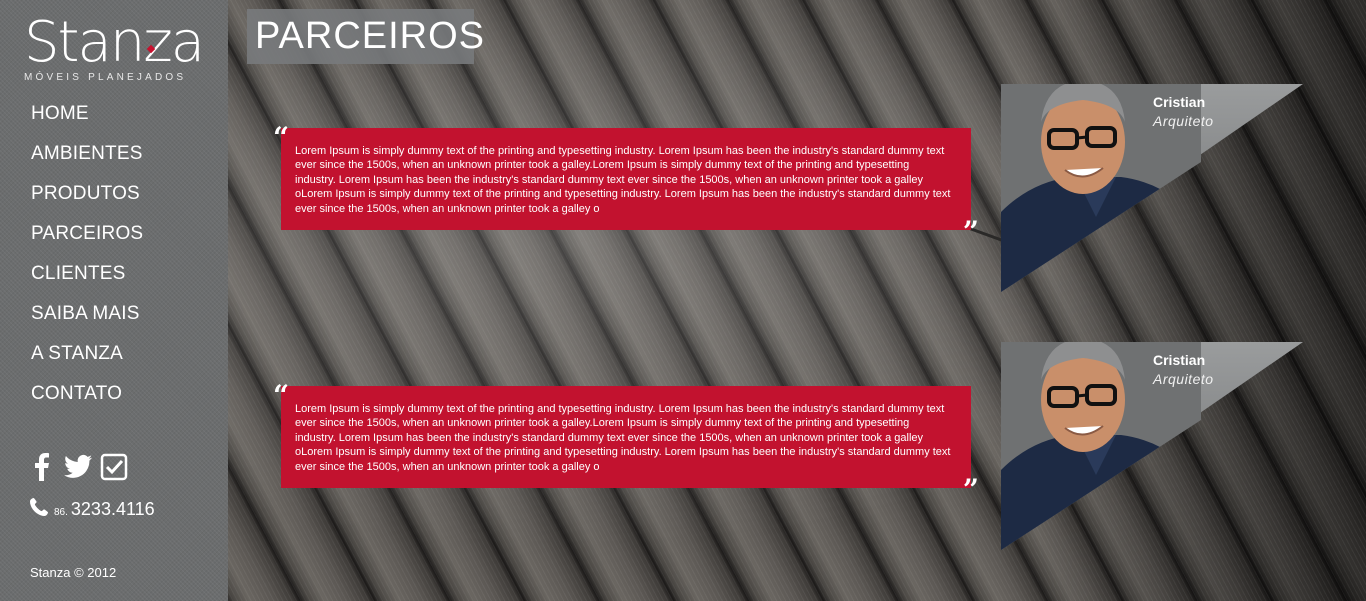  Describe the element at coordinates (87, 240) in the screenshot. I see `nav-item-parceiros: PARCEIROS` at that location.